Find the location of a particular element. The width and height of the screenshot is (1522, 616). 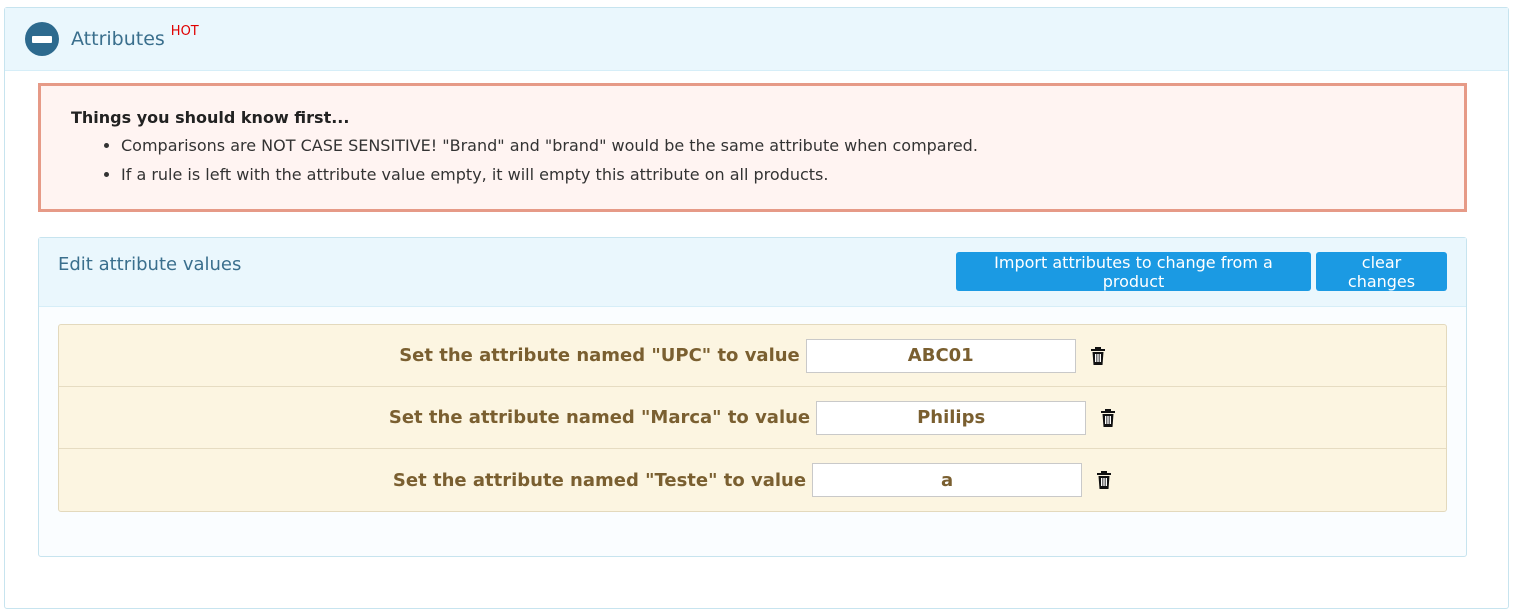

rule-row: Set the attribute named "Teste" to value is located at coordinates (752, 480).